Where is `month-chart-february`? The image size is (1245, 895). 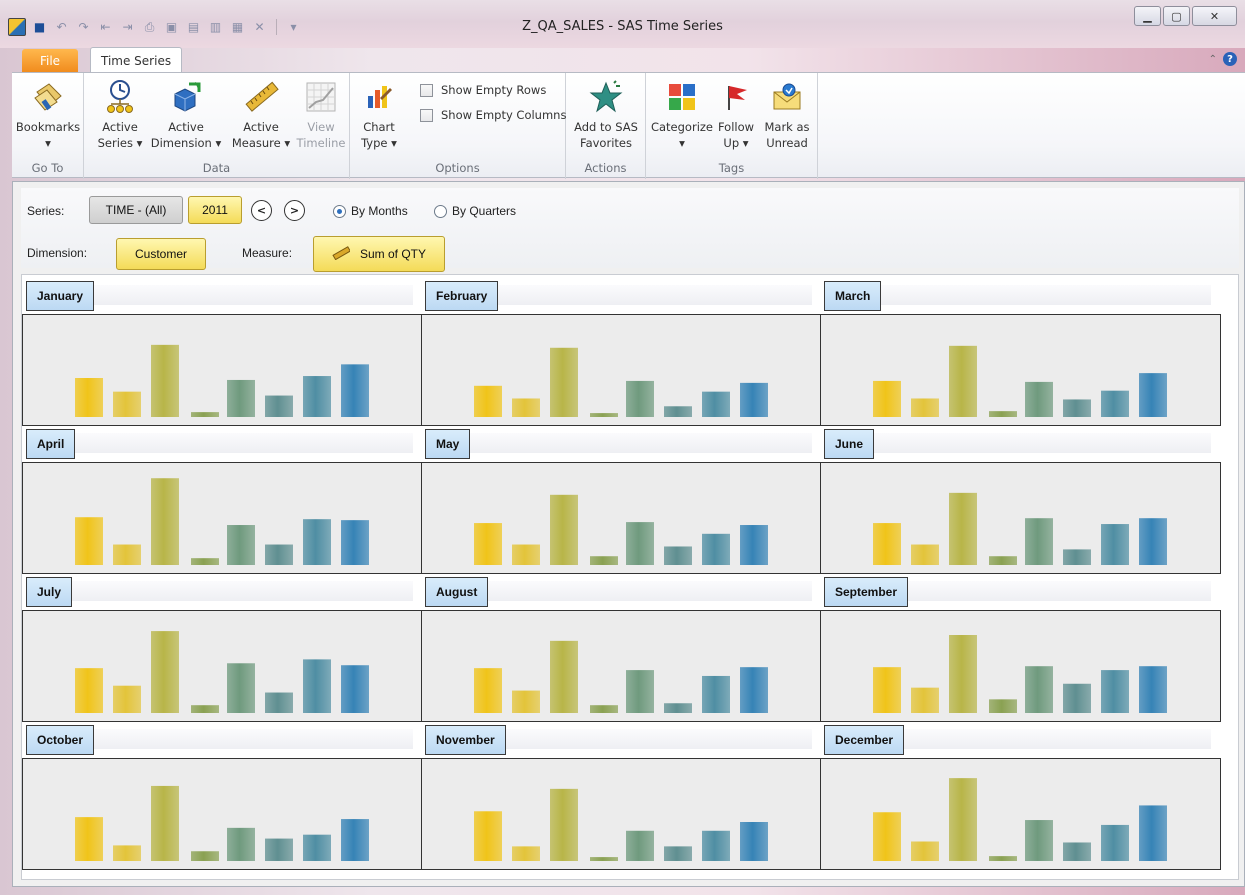
month-chart-february is located at coordinates (621, 370).